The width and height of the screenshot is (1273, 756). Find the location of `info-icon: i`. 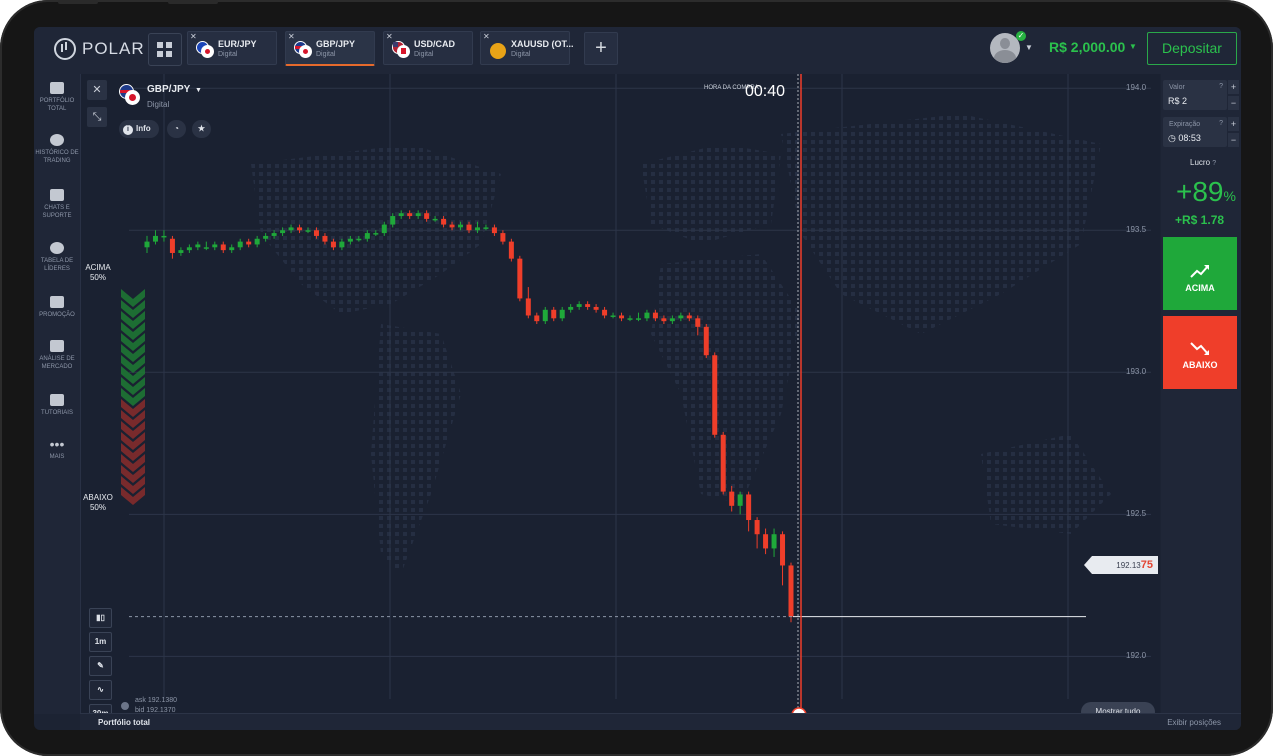

info-icon: i is located at coordinates (128, 130).